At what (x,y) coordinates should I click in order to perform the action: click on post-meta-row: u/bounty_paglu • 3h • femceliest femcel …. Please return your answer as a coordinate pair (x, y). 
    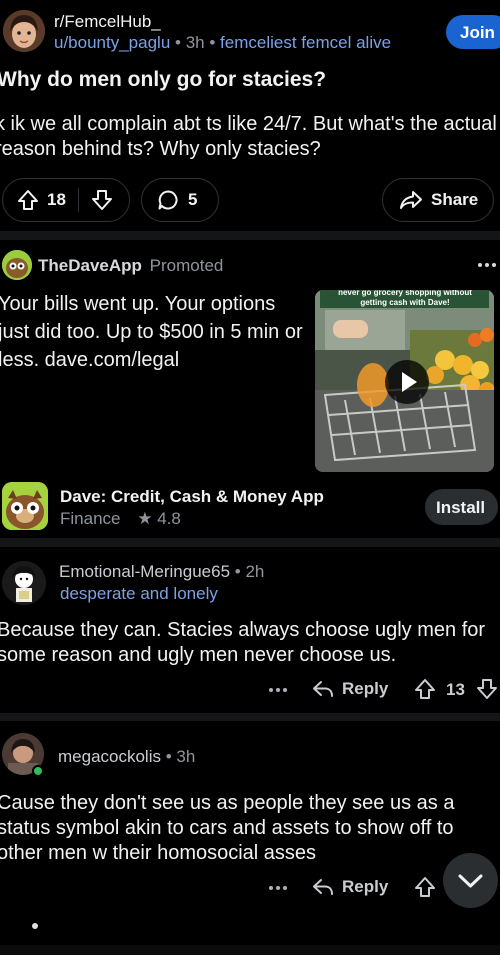
    Looking at the image, I should click on (222, 43).